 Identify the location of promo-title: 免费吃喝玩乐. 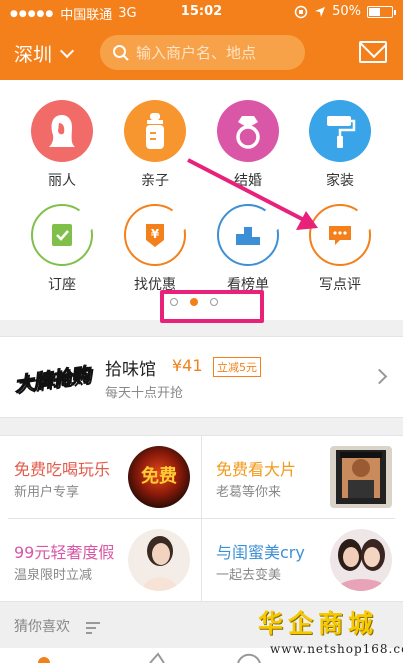
(62, 469).